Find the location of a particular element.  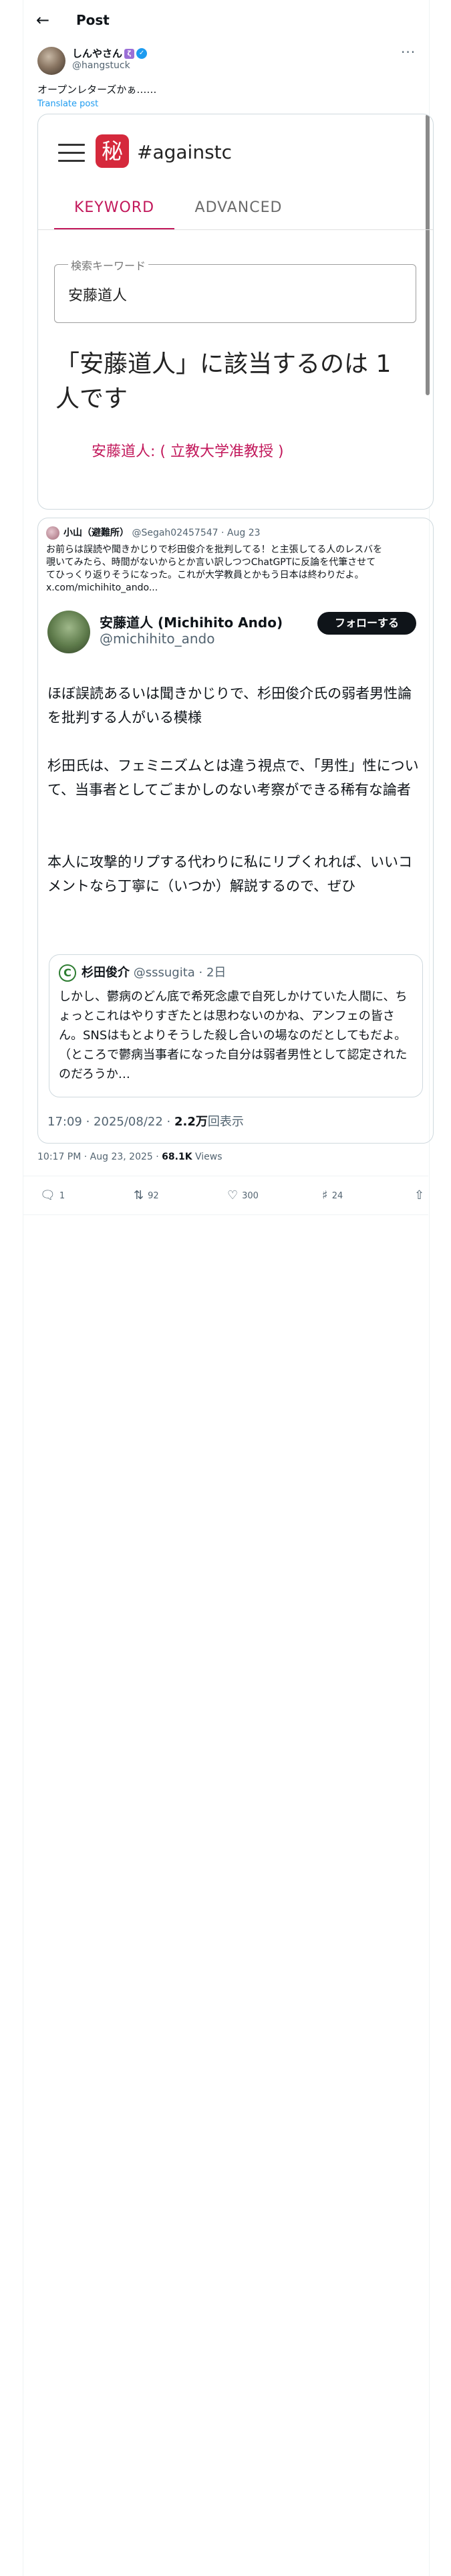

page-title: Post is located at coordinates (93, 20).